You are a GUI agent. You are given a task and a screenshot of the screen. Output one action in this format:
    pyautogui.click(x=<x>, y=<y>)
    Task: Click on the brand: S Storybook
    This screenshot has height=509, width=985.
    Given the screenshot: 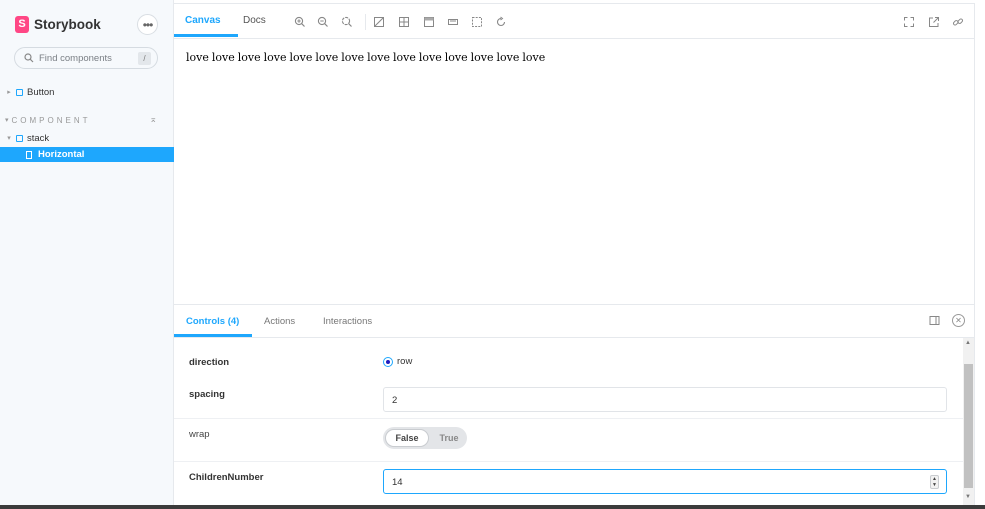 What is the action you would take?
    pyautogui.click(x=58, y=24)
    